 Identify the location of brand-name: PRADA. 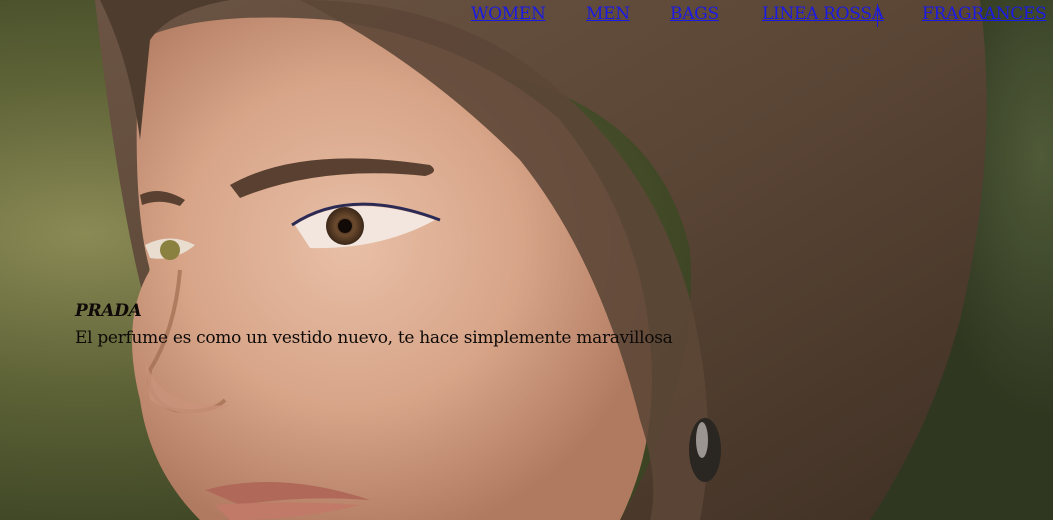
(108, 311).